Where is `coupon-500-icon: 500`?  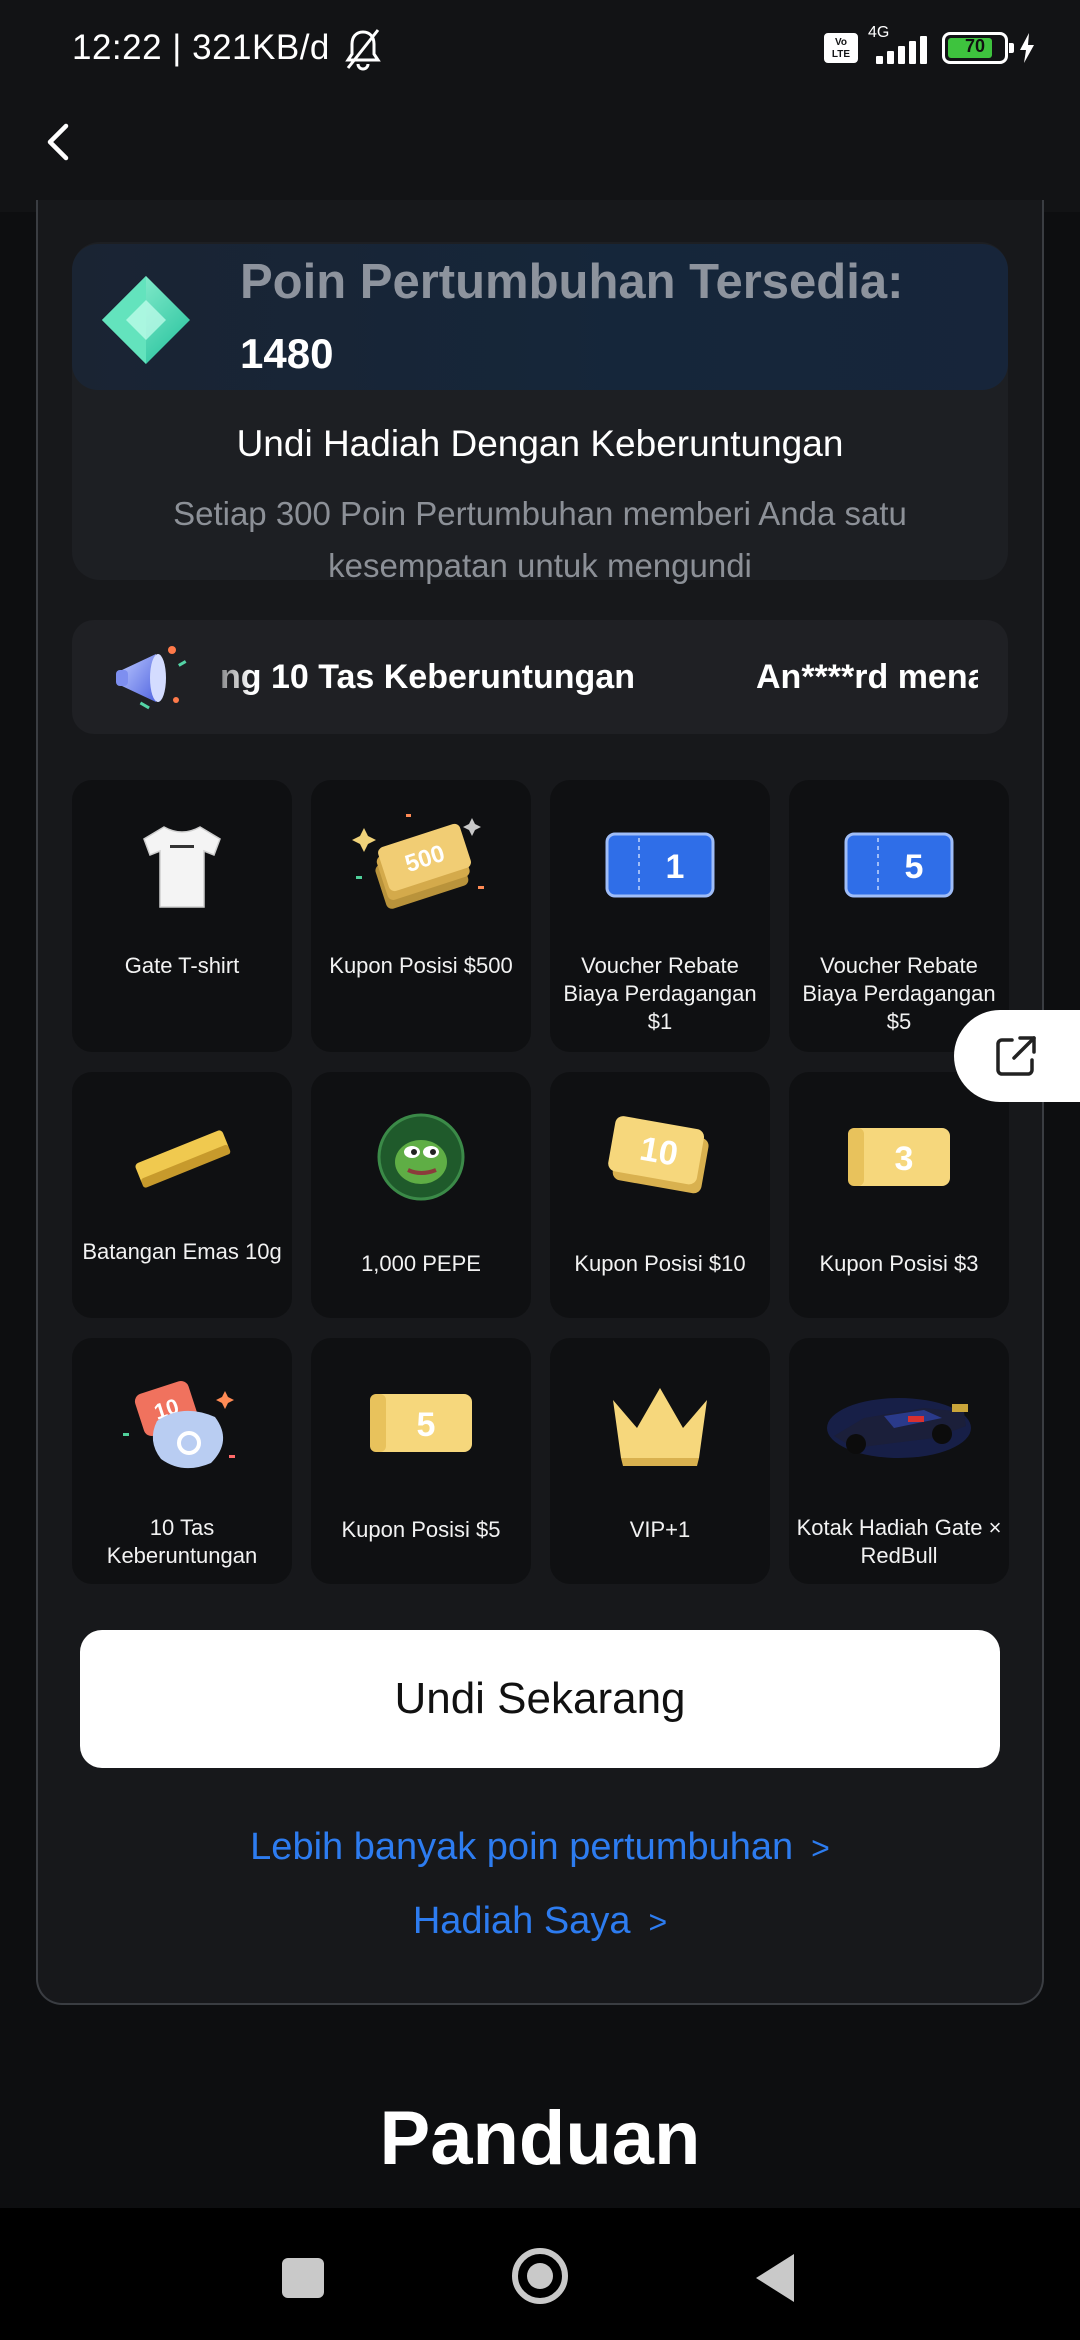 coupon-500-icon: 500 is located at coordinates (418, 861).